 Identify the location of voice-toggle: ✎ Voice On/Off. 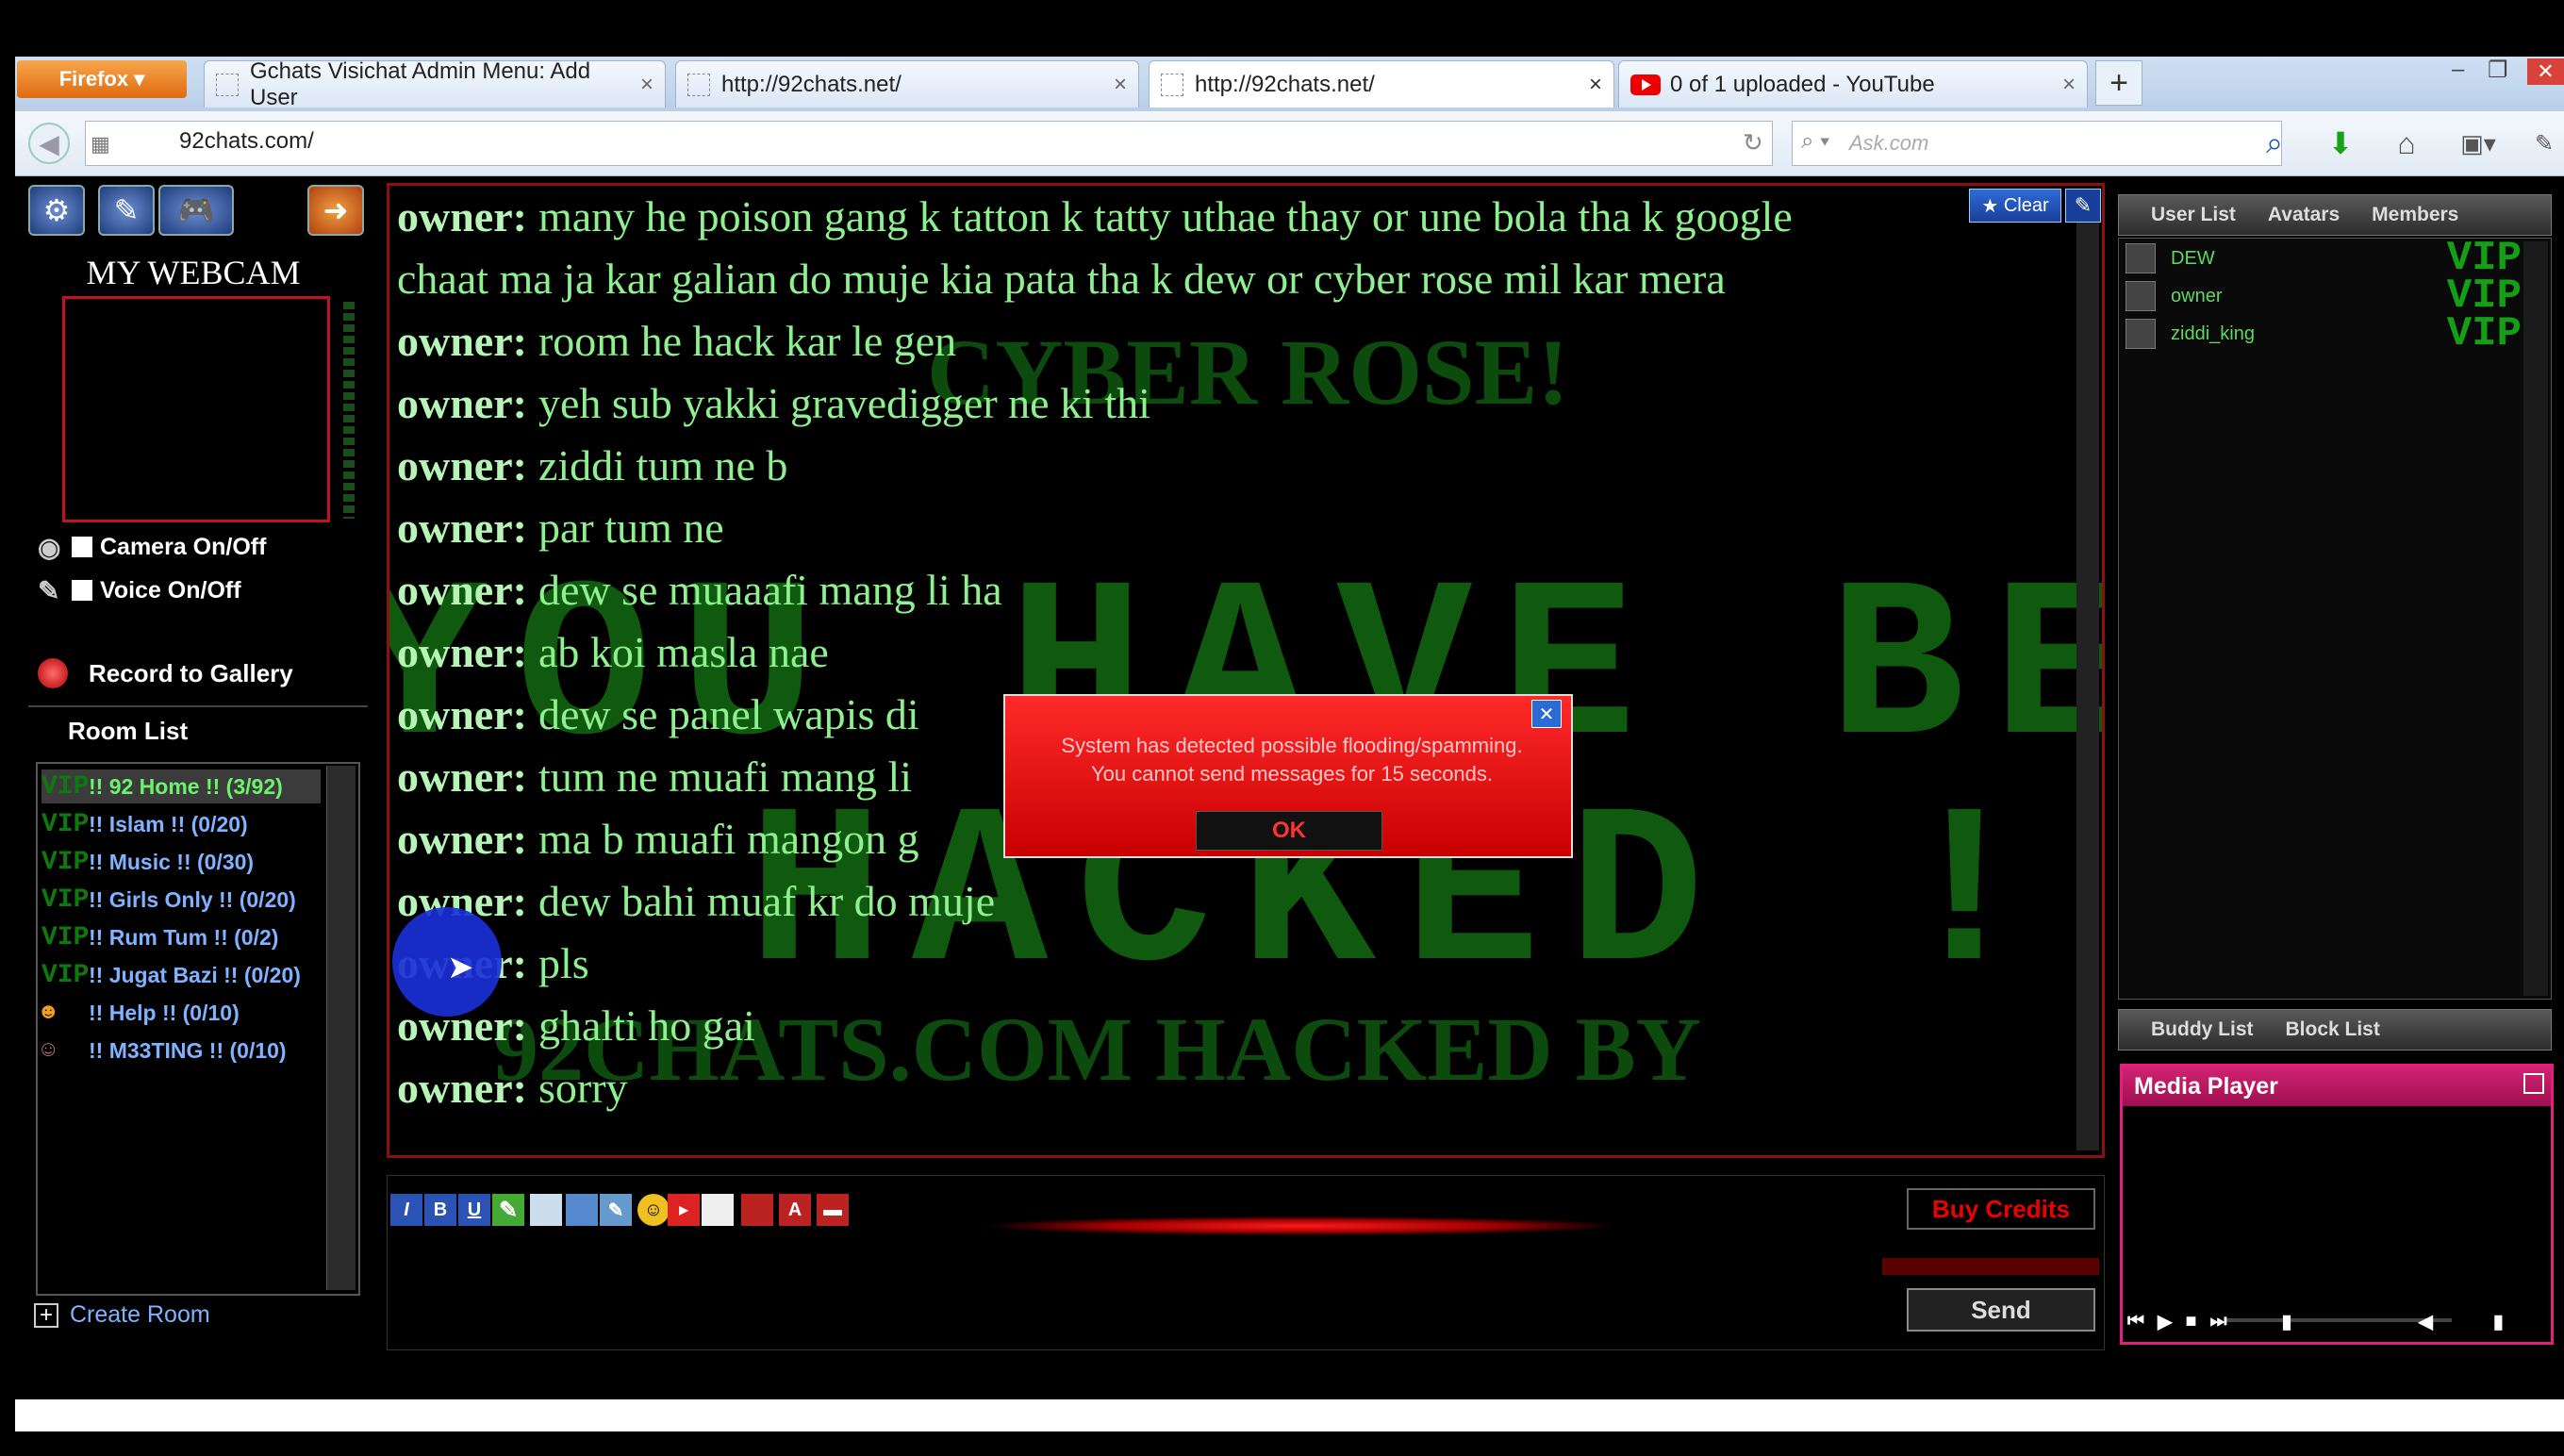
(139, 590).